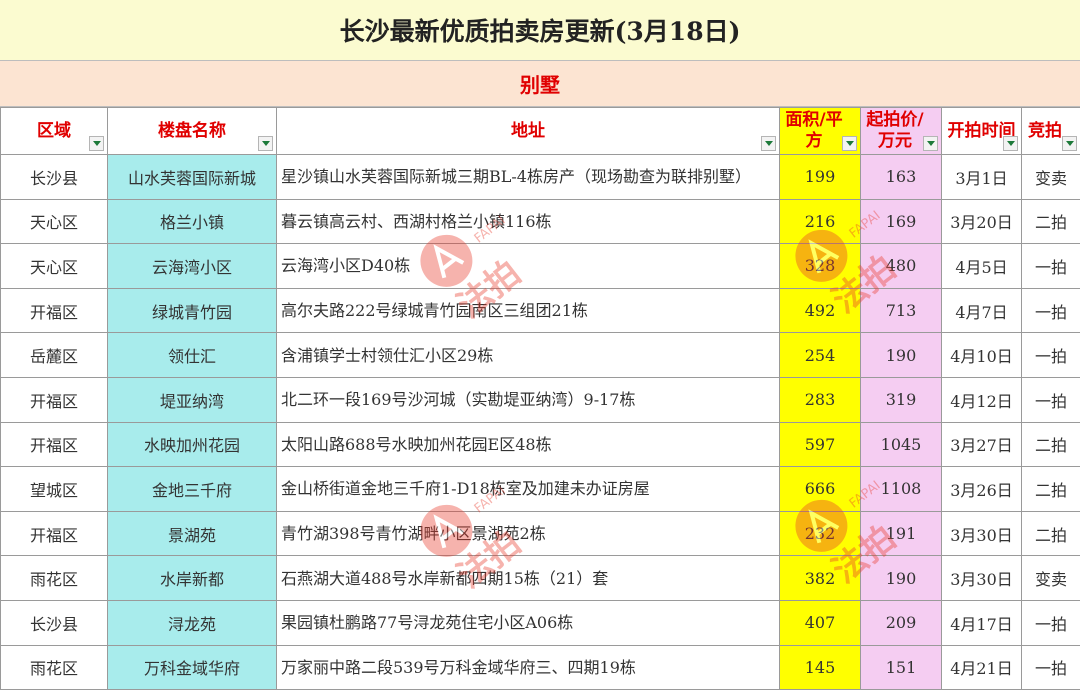 The height and width of the screenshot is (690, 1080). I want to click on cell-area: 283, so click(820, 399).